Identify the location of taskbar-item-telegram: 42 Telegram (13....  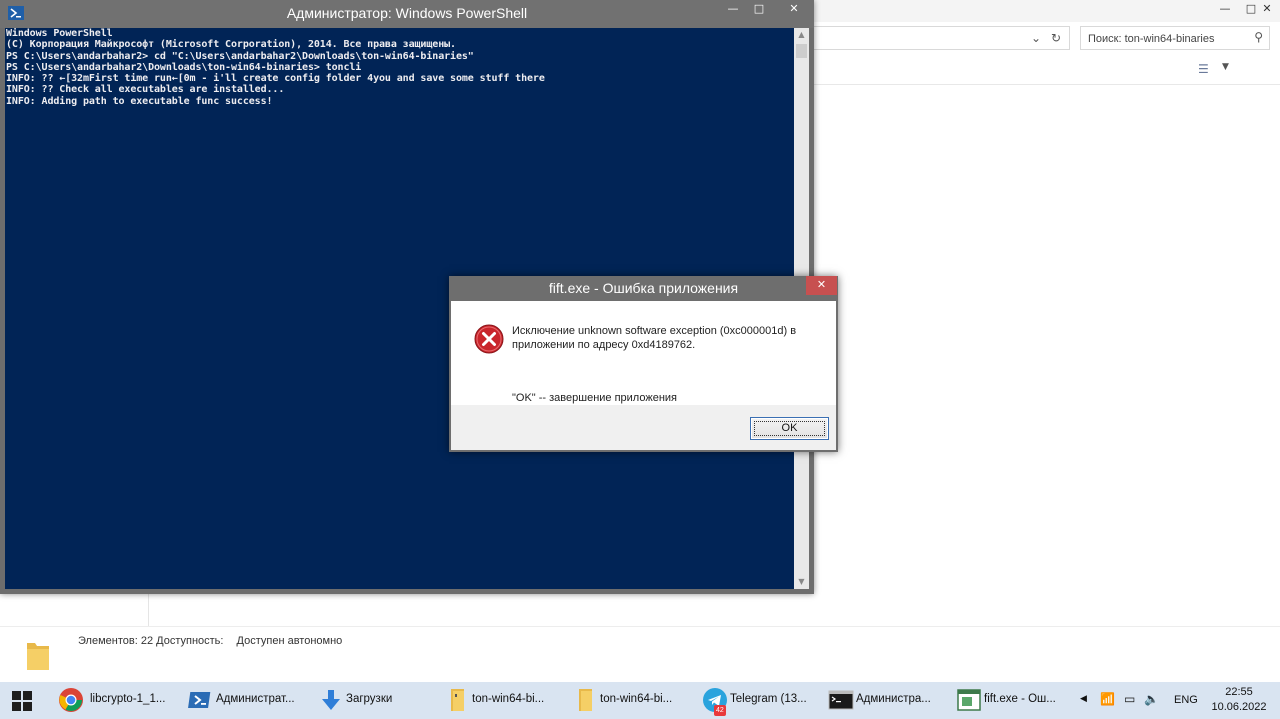
(758, 700).